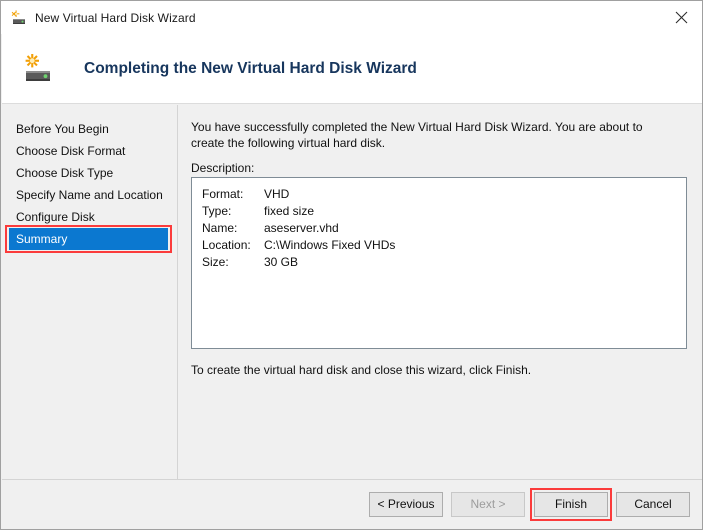 Image resolution: width=703 pixels, height=530 pixels. Describe the element at coordinates (301, 228) in the screenshot. I see `description-value: aseserver.vhd` at that location.